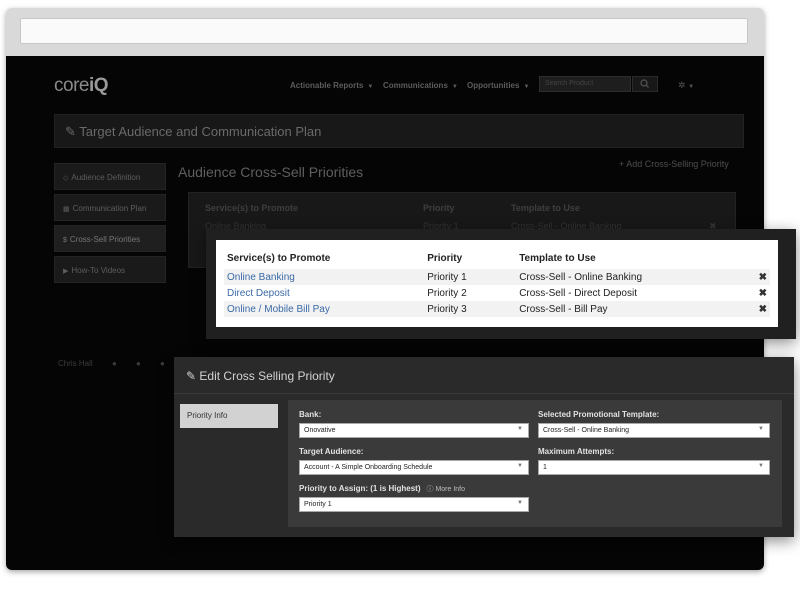  I want to click on sidebar-item-cross-sell-priorities: $ Cross-Sell Priorities, so click(110, 238).